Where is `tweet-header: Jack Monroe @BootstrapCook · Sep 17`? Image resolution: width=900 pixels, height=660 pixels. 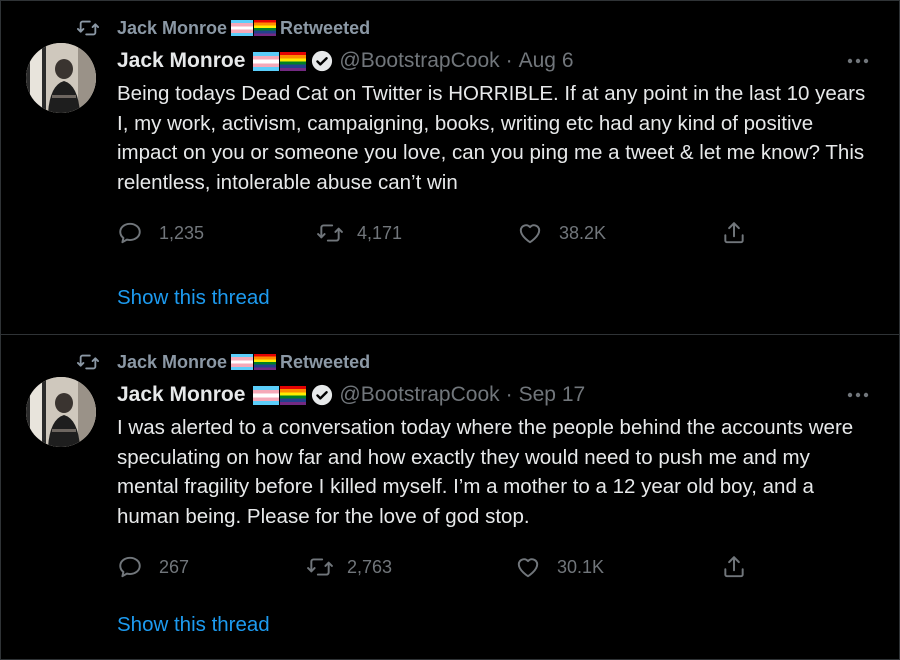 tweet-header: Jack Monroe @BootstrapCook · Sep 17 is located at coordinates (498, 395).